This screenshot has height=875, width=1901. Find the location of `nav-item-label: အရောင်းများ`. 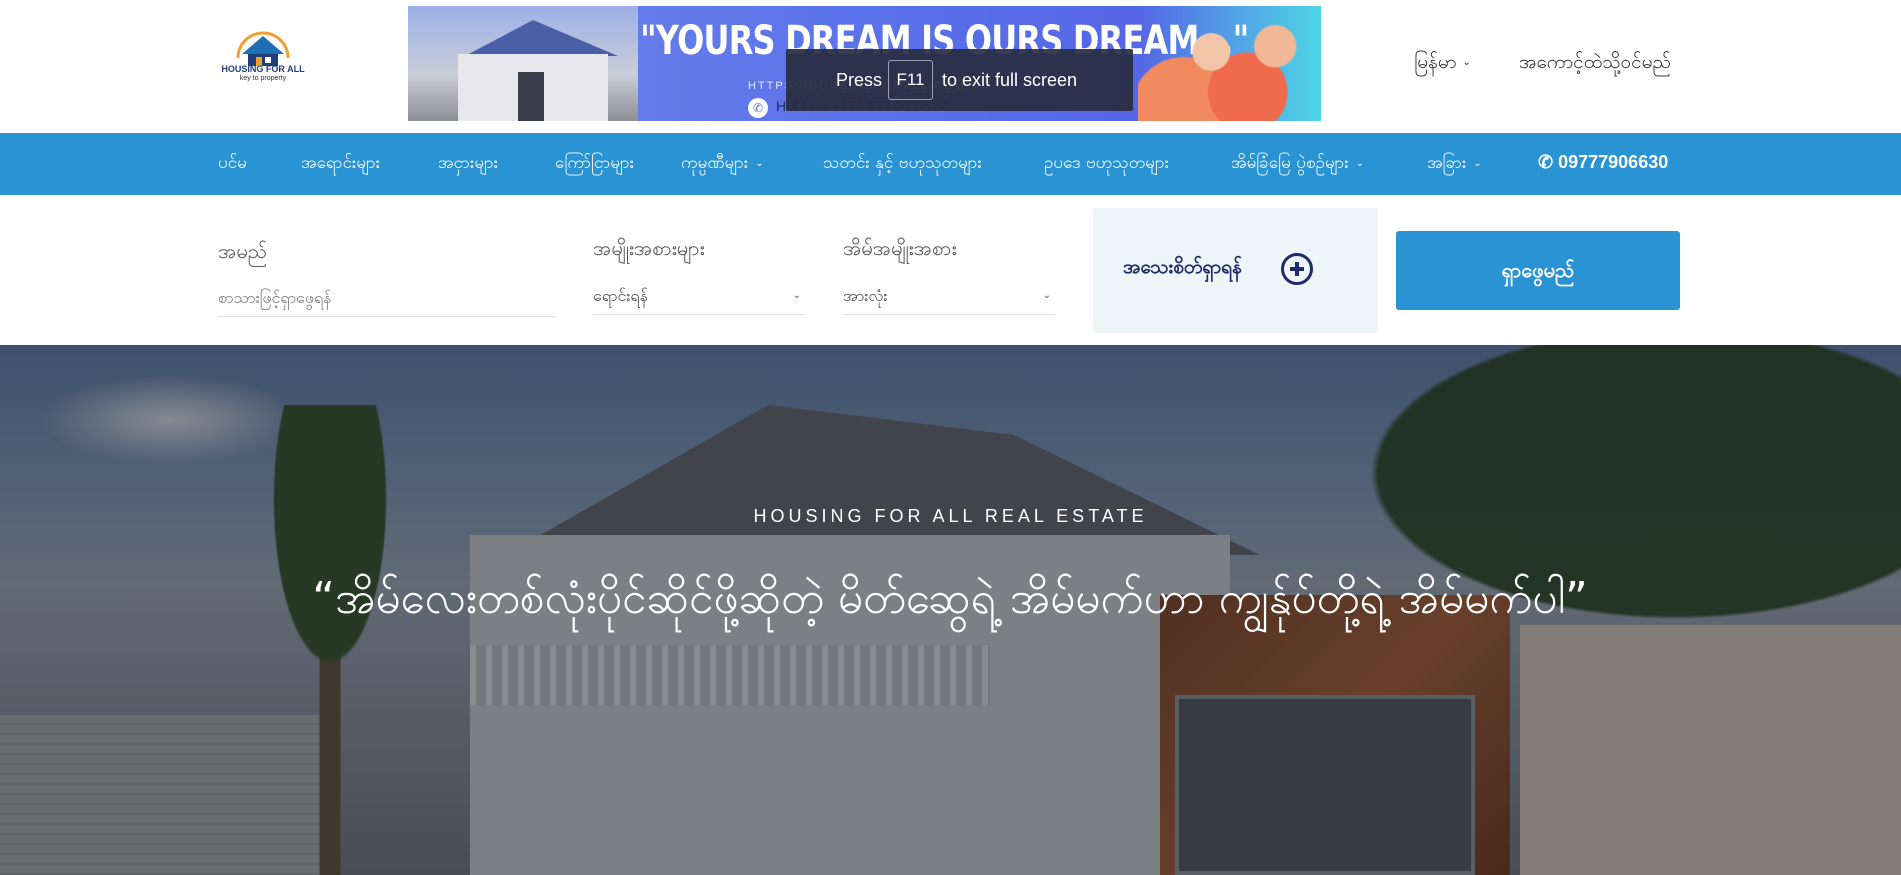

nav-item-label: အရောင်းများ is located at coordinates (341, 163).